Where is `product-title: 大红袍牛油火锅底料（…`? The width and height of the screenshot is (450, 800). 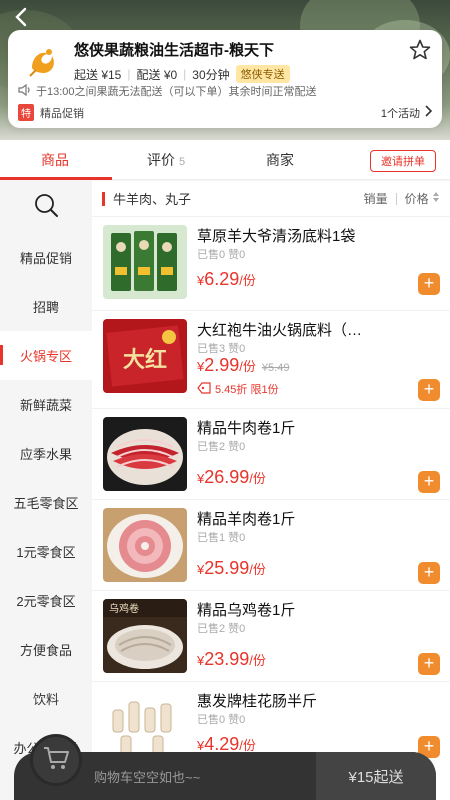 product-title: 大红袍牛油火锅底料（… is located at coordinates (280, 330).